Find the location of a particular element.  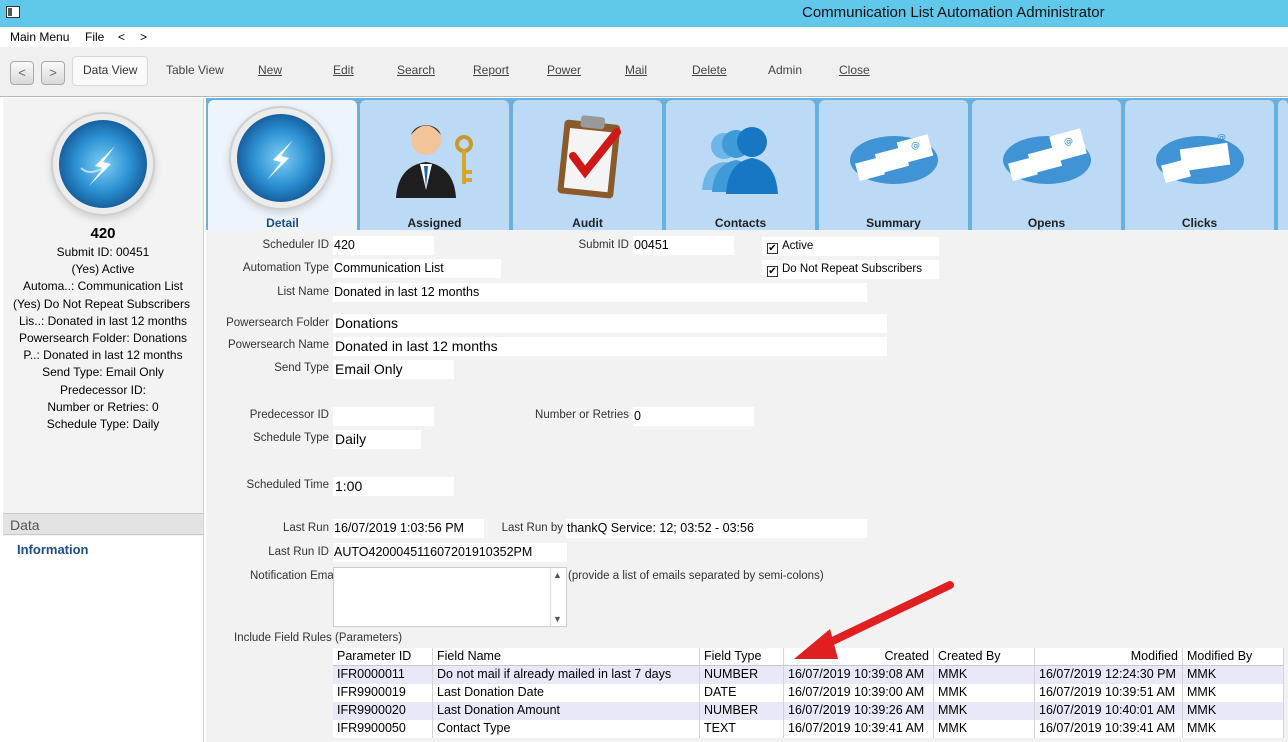

tab-detail: Detail is located at coordinates (282, 165).